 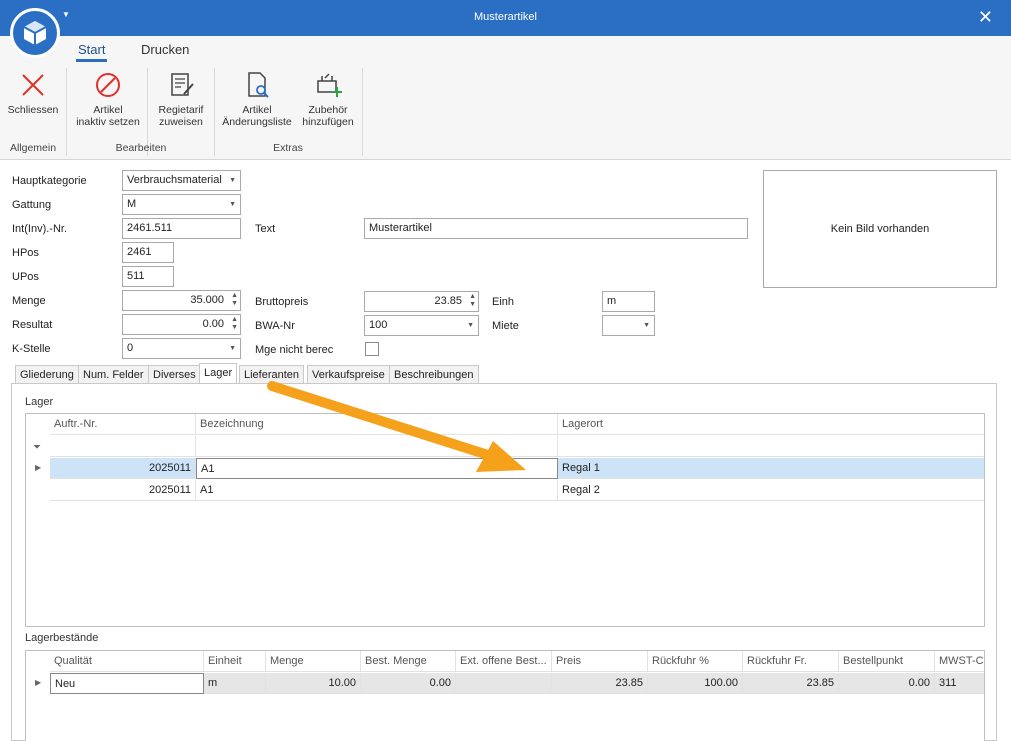 I want to click on article-image-placeholder: Kein Bild vorhanden, so click(x=880, y=229).